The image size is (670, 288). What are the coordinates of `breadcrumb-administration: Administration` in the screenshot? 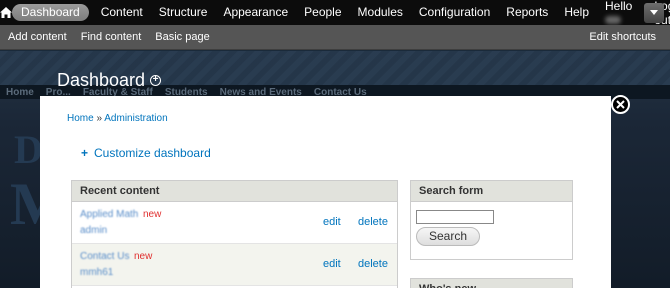 It's located at (135, 118).